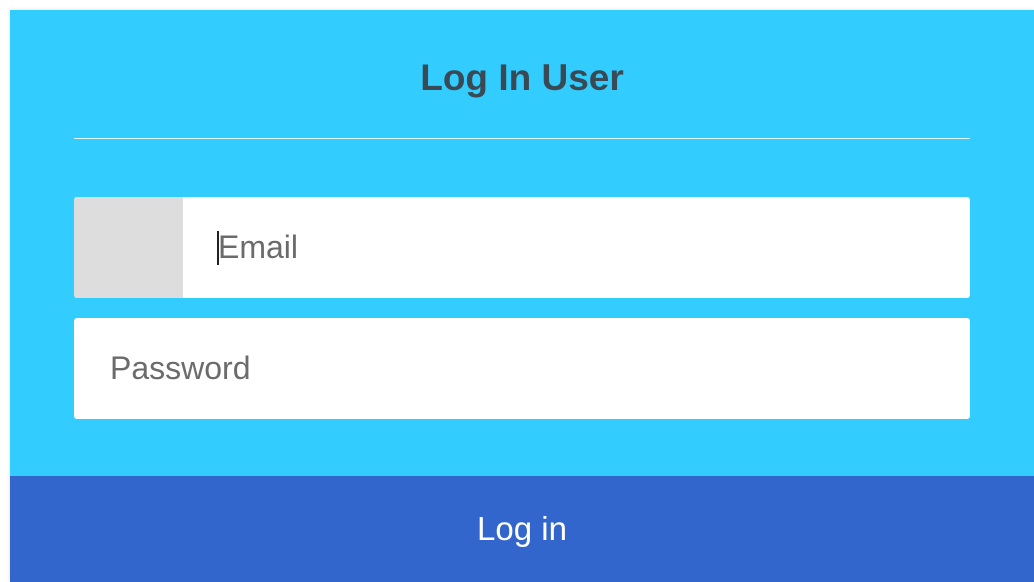 The width and height of the screenshot is (1034, 582). Describe the element at coordinates (218, 248) in the screenshot. I see `text-cursor` at that location.